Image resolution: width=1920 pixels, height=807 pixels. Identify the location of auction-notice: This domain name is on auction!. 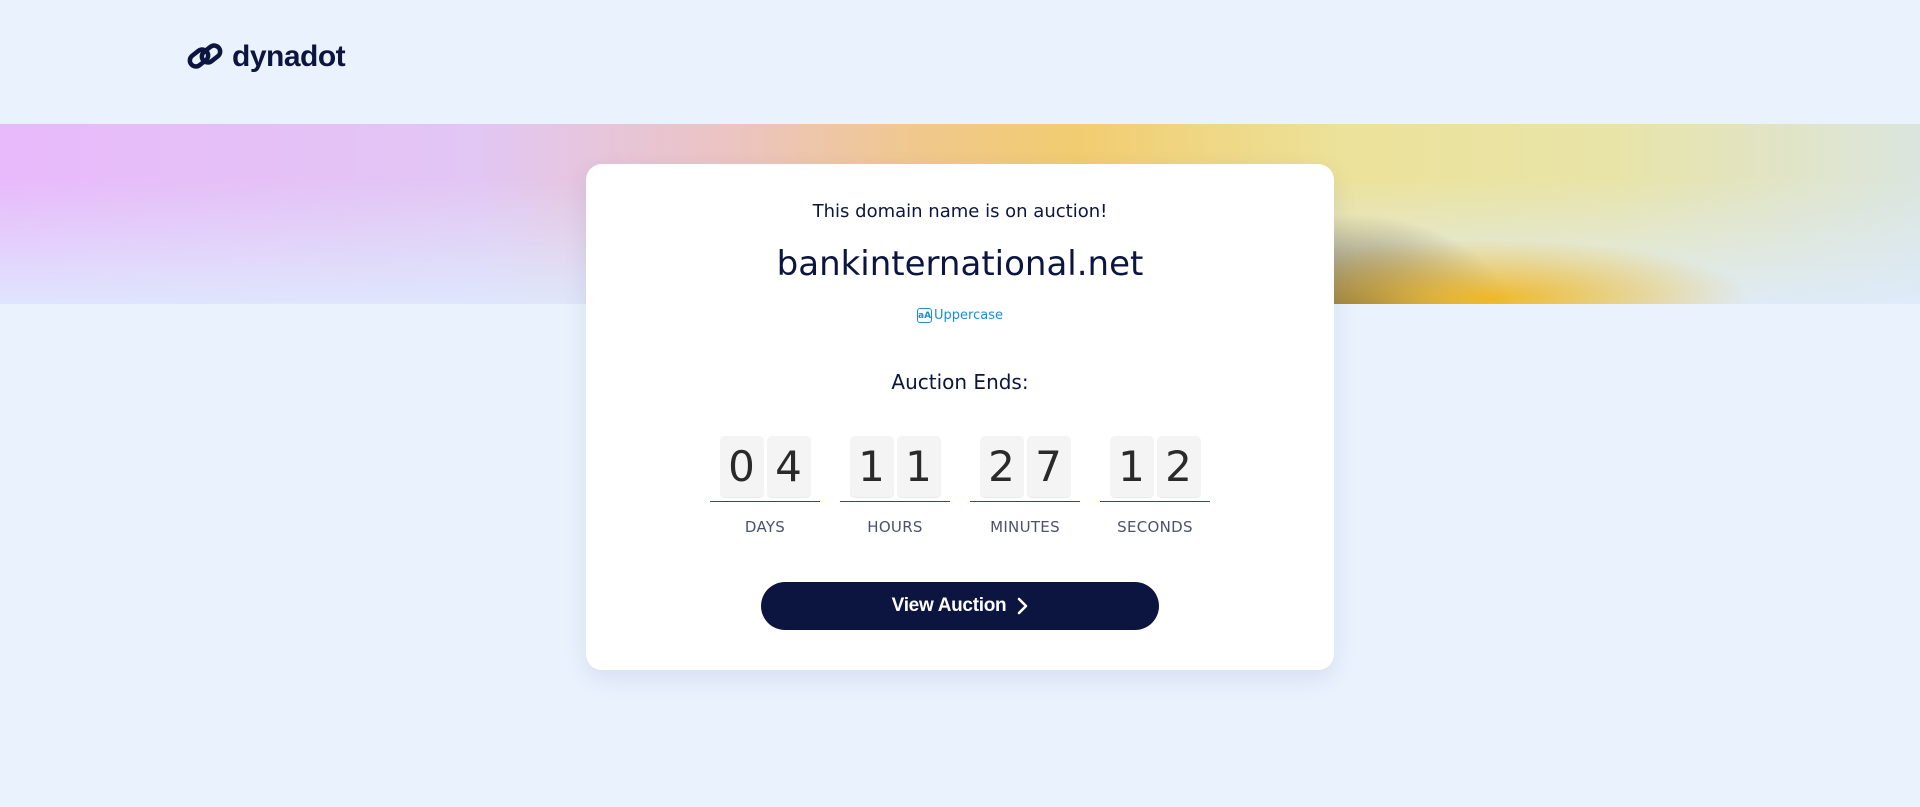
(960, 211).